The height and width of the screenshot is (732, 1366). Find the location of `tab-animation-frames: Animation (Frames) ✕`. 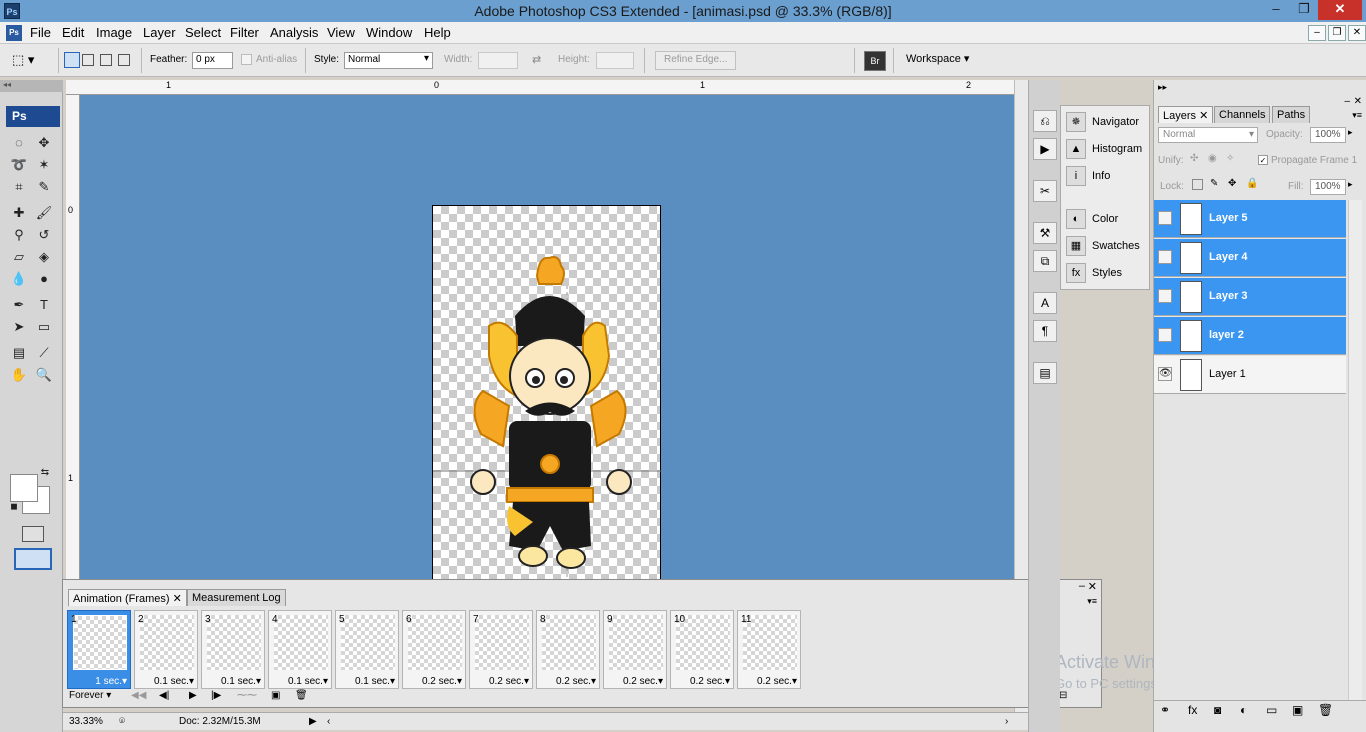

tab-animation-frames: Animation (Frames) ✕ is located at coordinates (127, 597).